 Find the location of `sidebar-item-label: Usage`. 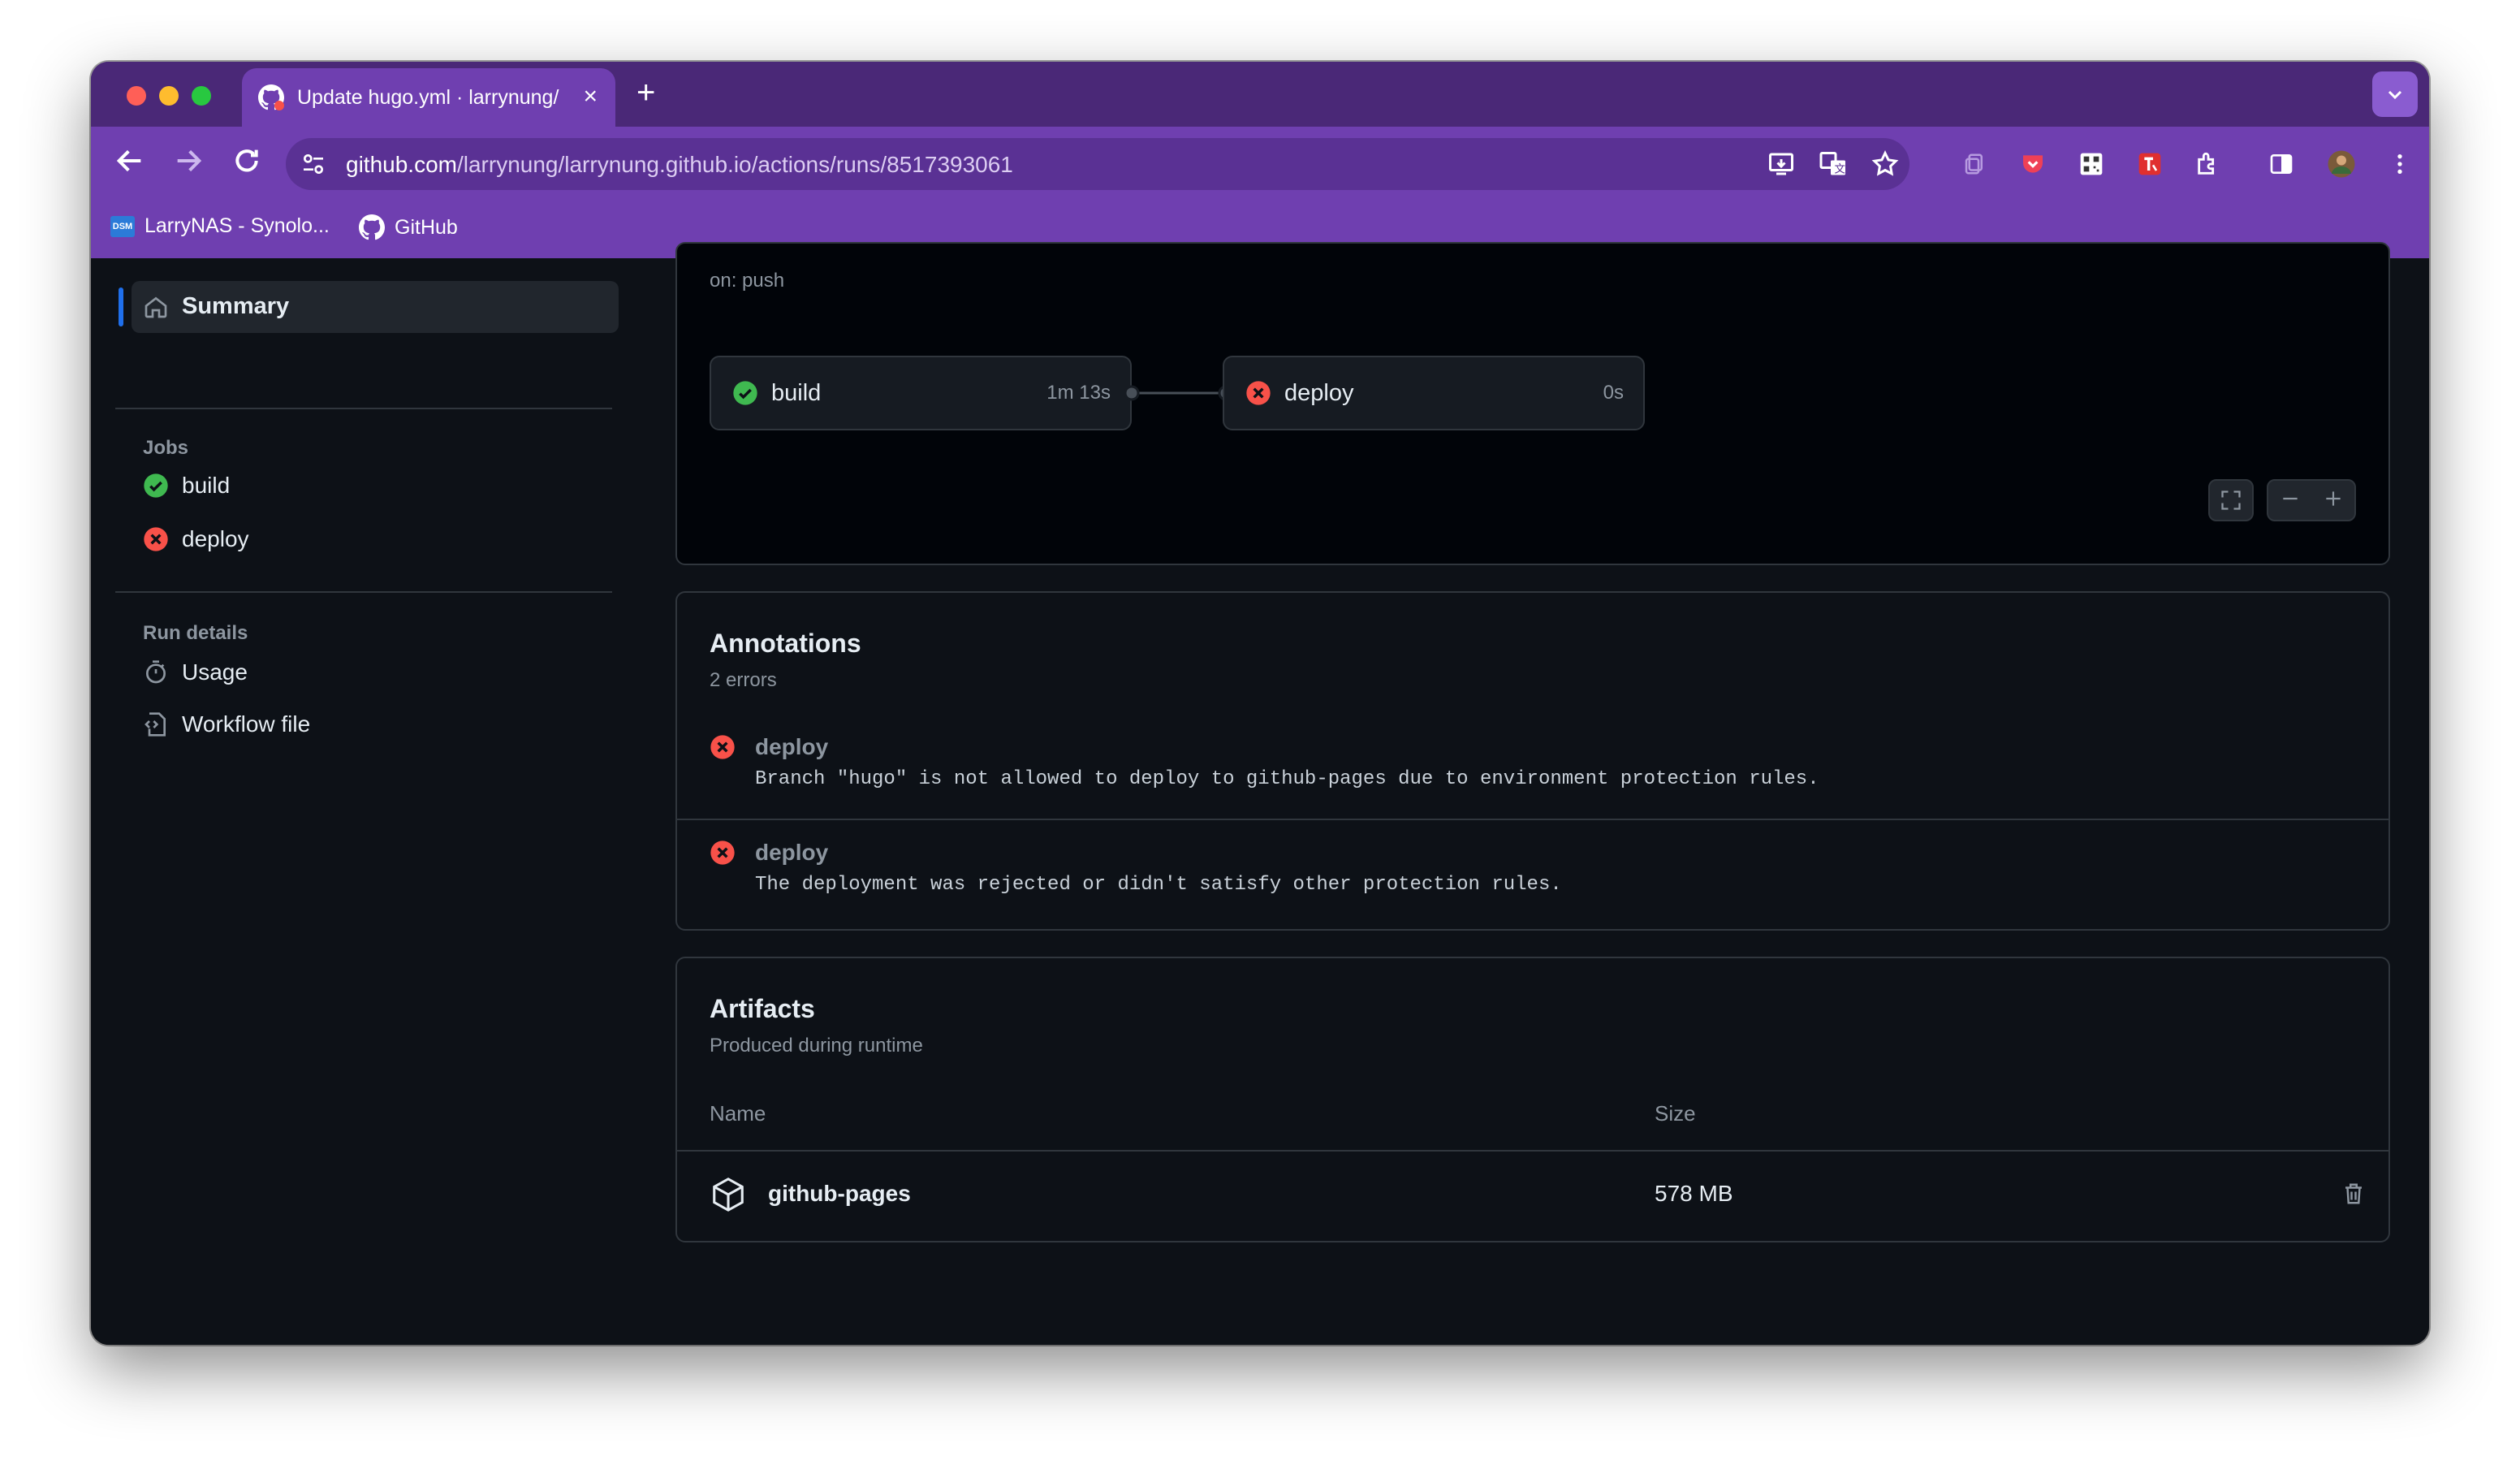

sidebar-item-label: Usage is located at coordinates (215, 672).